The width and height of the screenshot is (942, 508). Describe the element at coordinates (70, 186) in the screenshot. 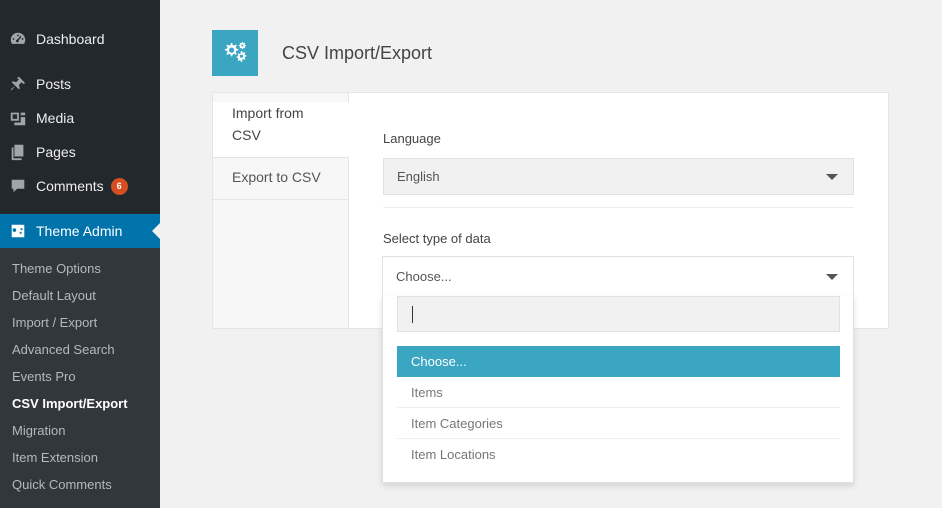

I see `sidebar-item-label: Comments` at that location.